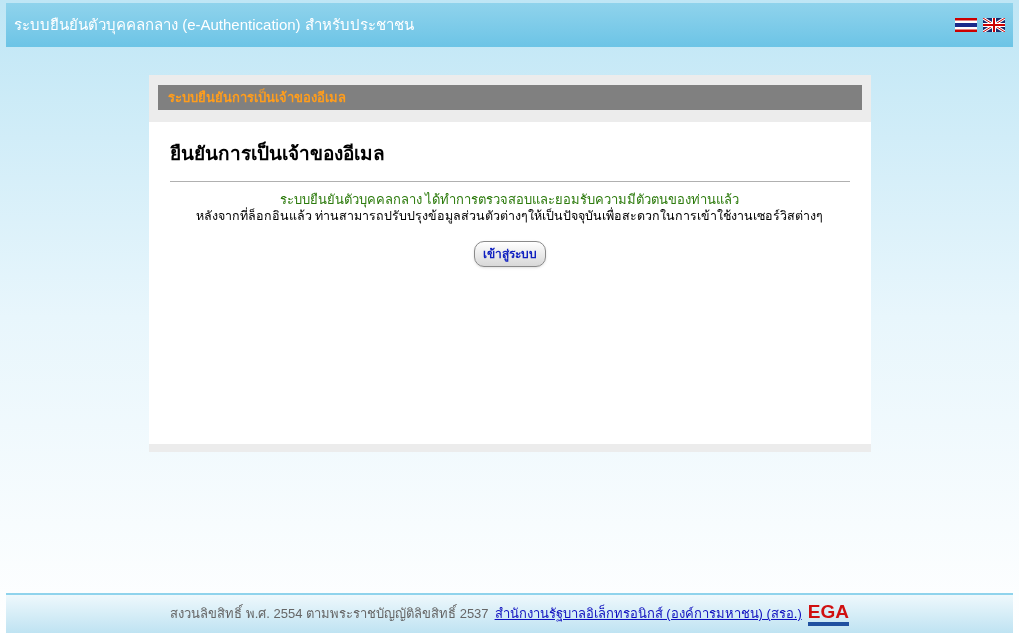 This screenshot has height=633, width=1019. I want to click on panel-title: ระบบยืนยันการเป็นเจ้าของอีเมล, so click(256, 97).